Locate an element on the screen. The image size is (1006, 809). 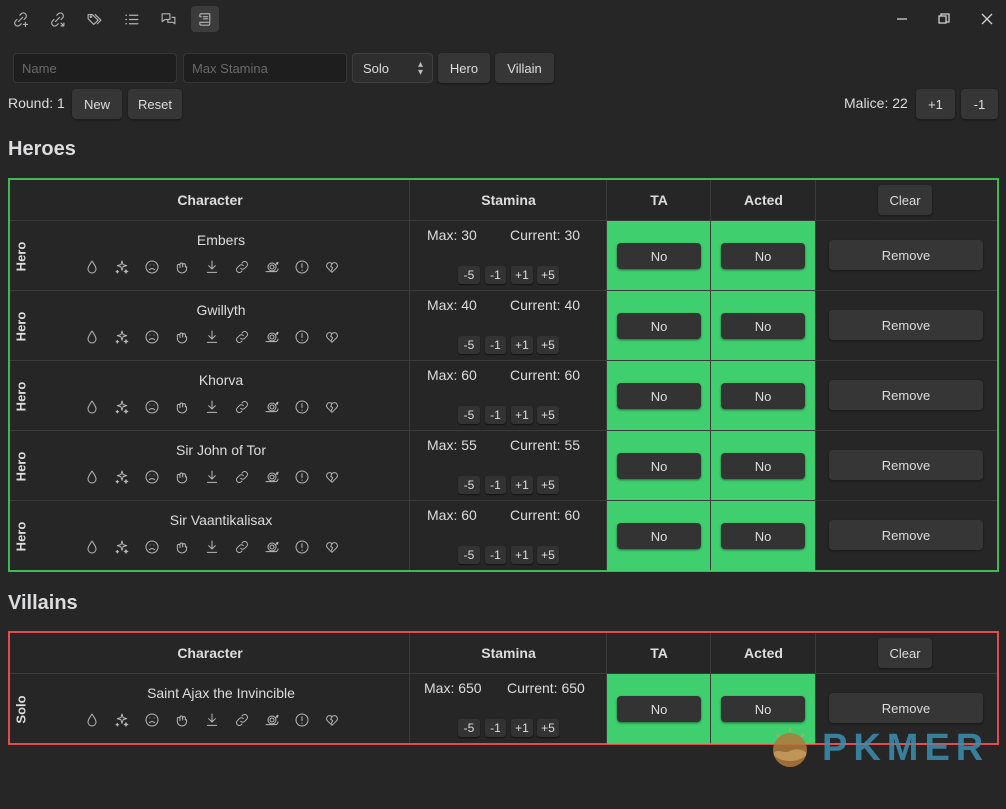
malice-plus-button: +1 is located at coordinates (935, 104).